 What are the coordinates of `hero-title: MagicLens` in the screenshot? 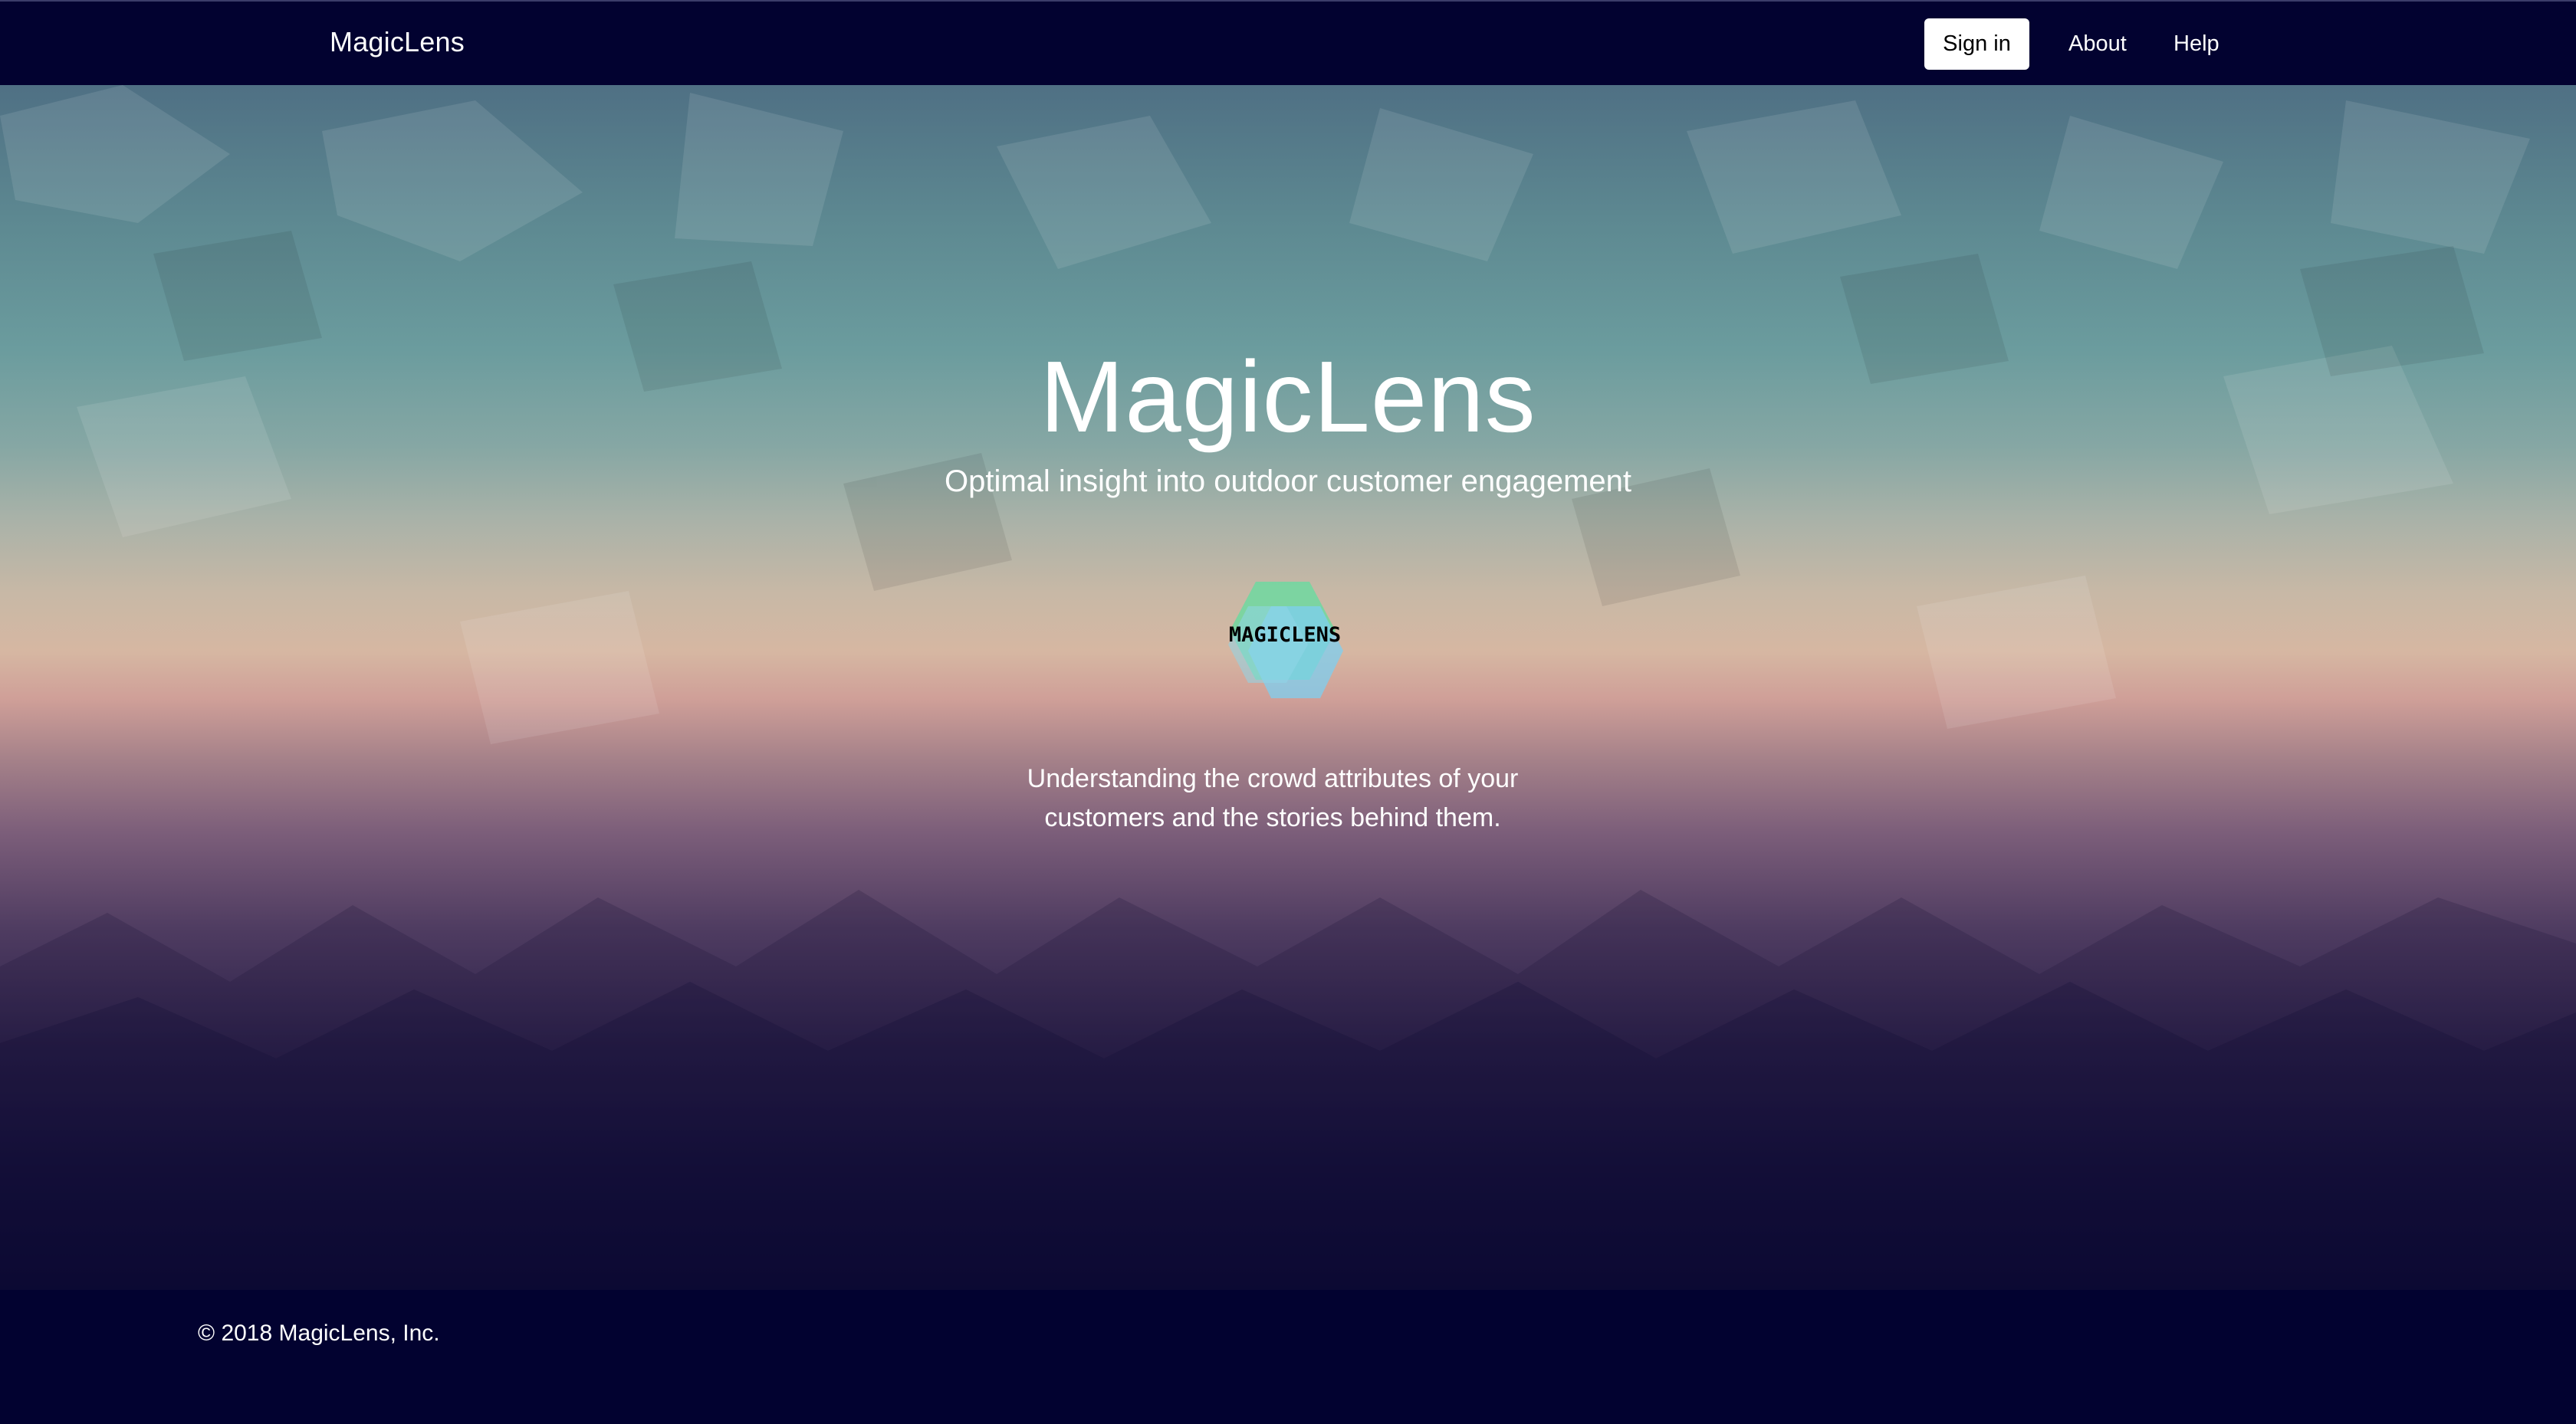 It's located at (1288, 397).